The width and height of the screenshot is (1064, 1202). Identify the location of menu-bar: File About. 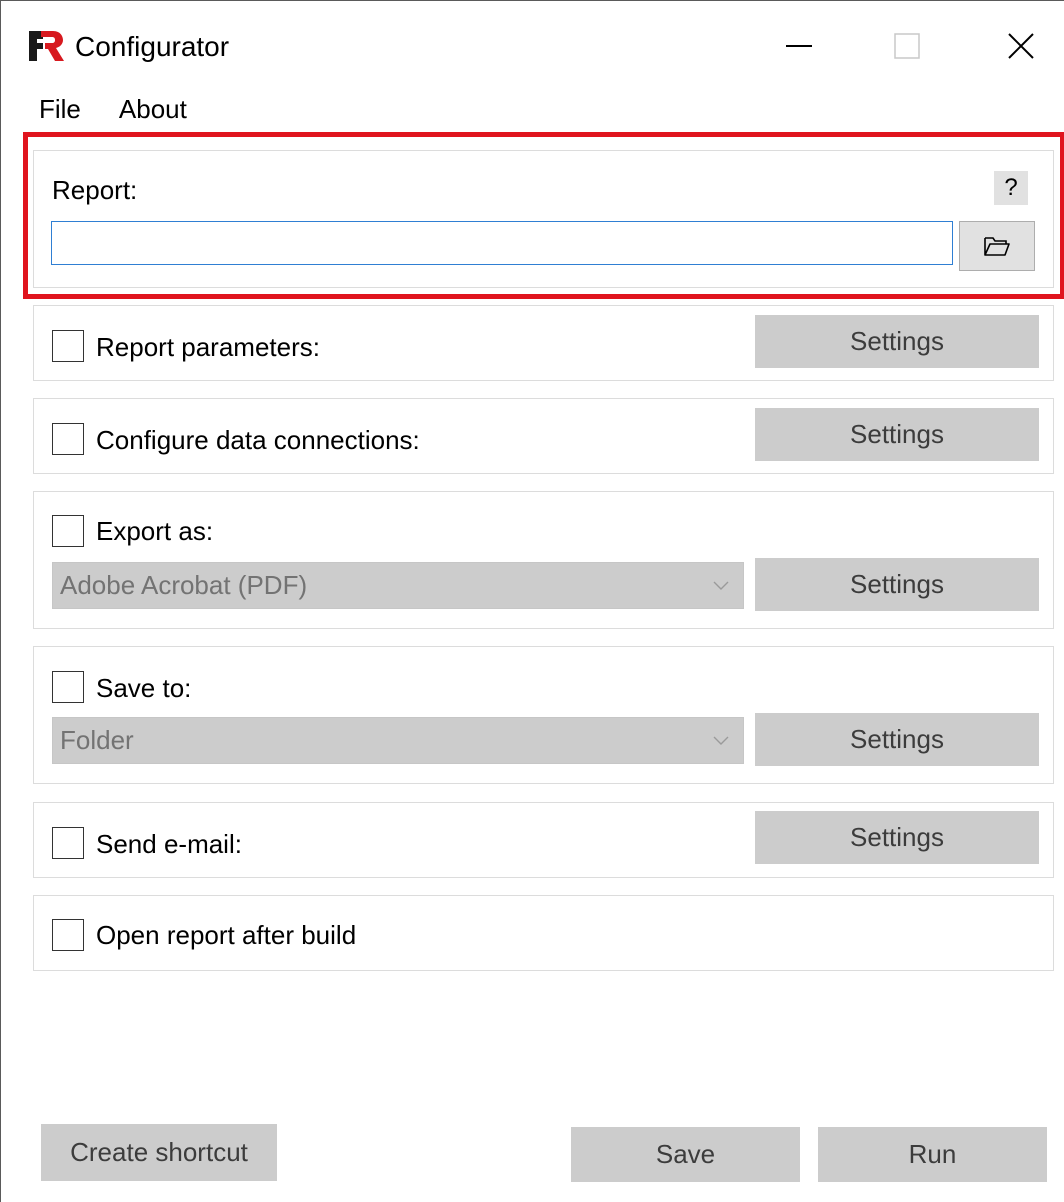
(113, 109).